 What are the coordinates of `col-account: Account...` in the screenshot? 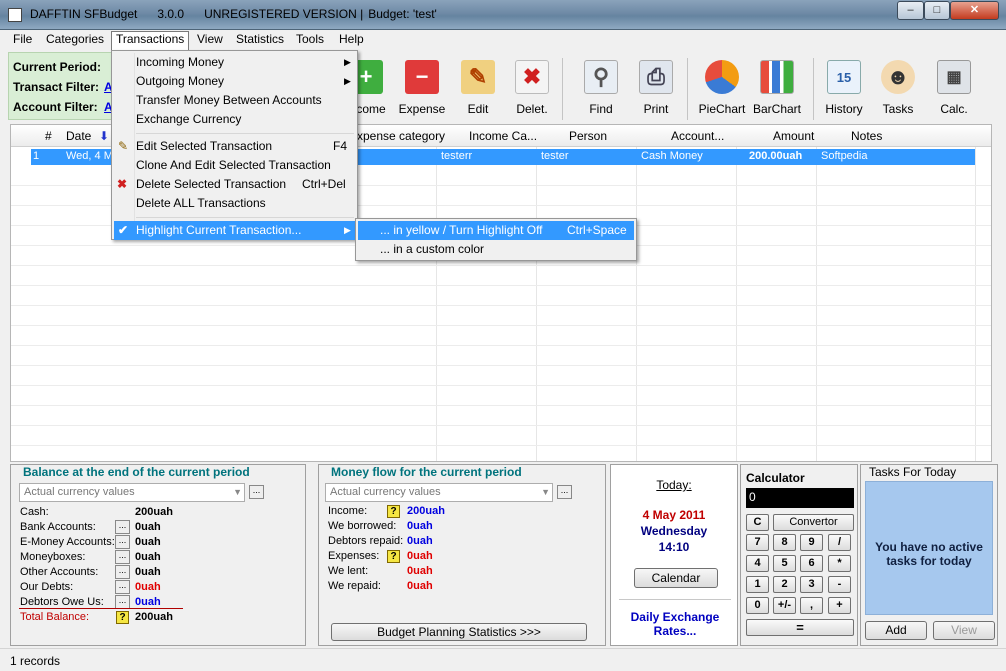 It's located at (697, 136).